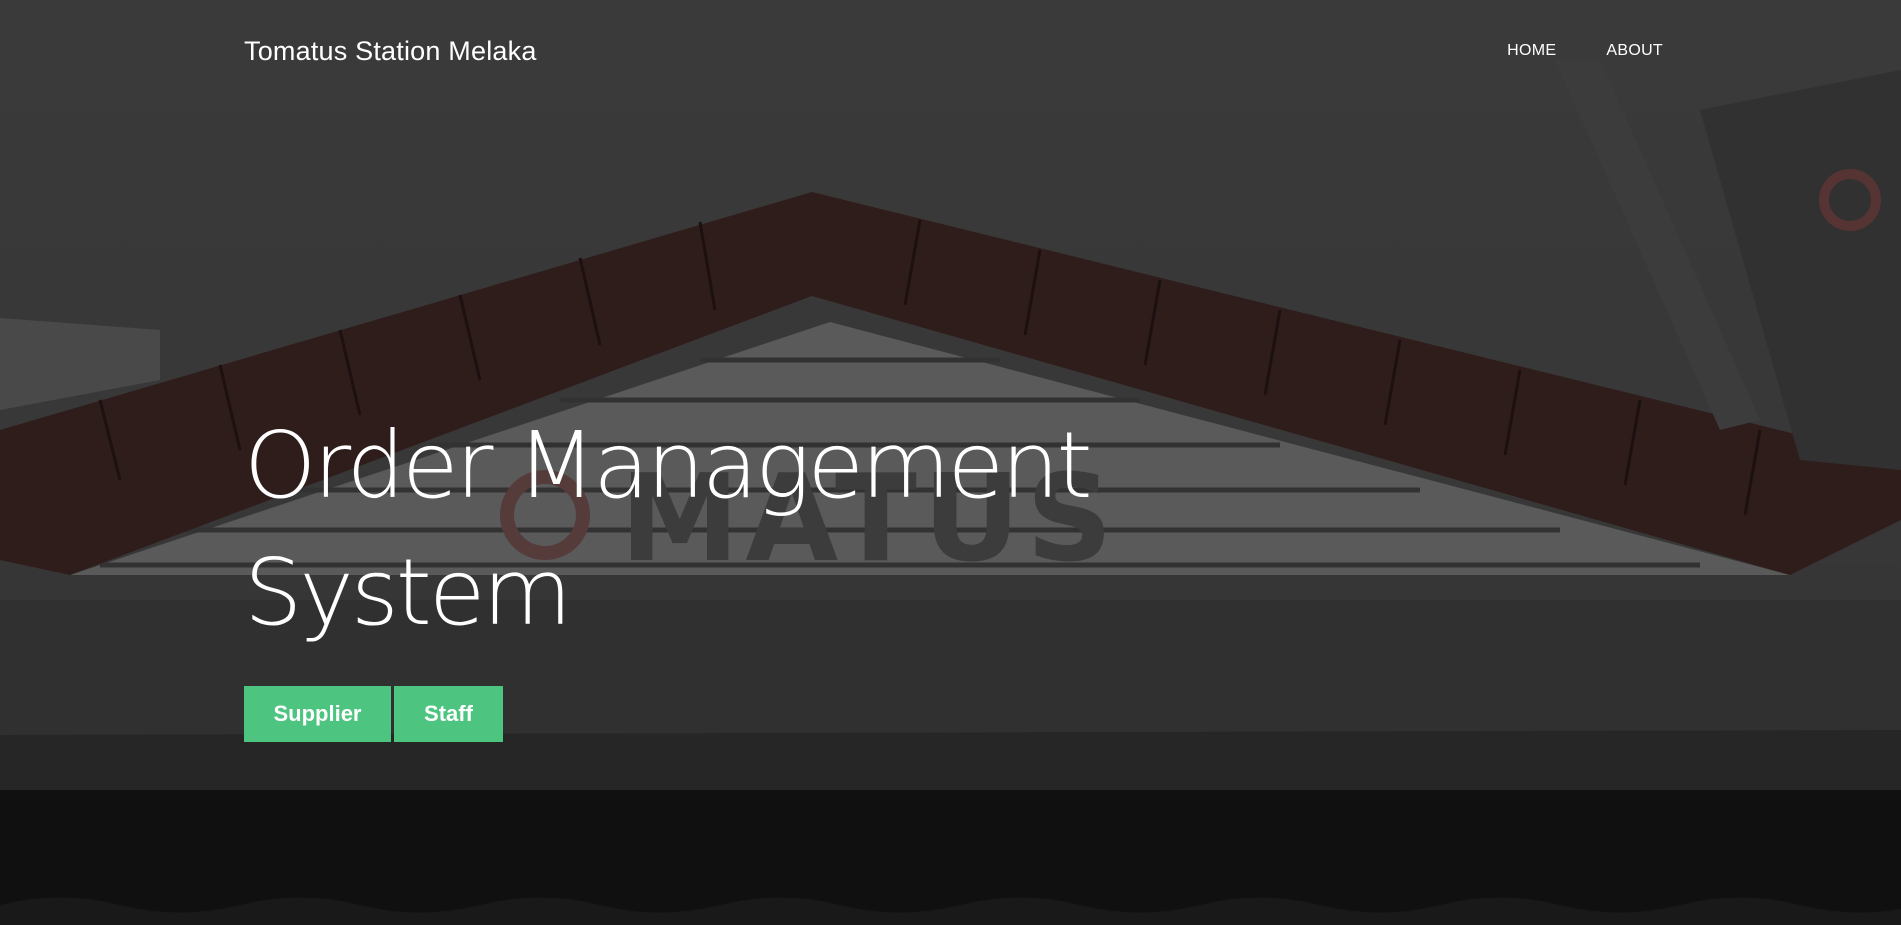 This screenshot has height=925, width=1901. What do you see at coordinates (950, 53) in the screenshot?
I see `navbar: Tomatus Station Melaka HOME ABOUT` at bounding box center [950, 53].